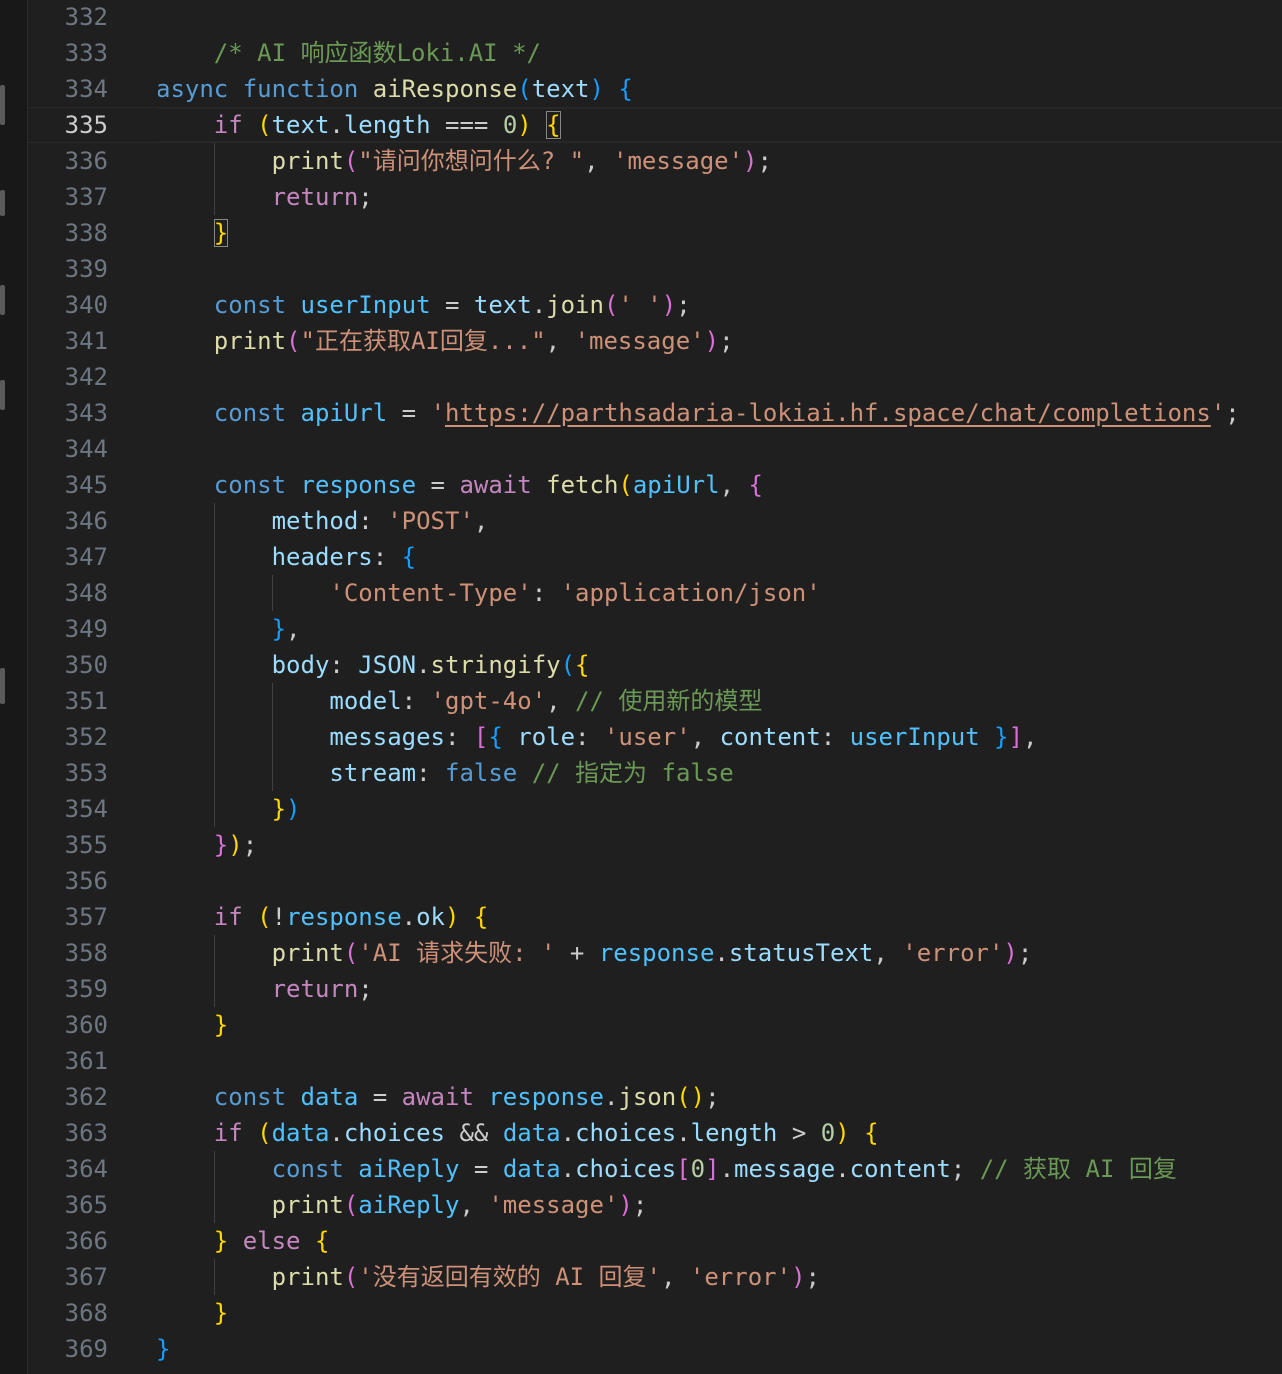 The image size is (1282, 1374). Describe the element at coordinates (68, 629) in the screenshot. I see `line-number: 349` at that location.